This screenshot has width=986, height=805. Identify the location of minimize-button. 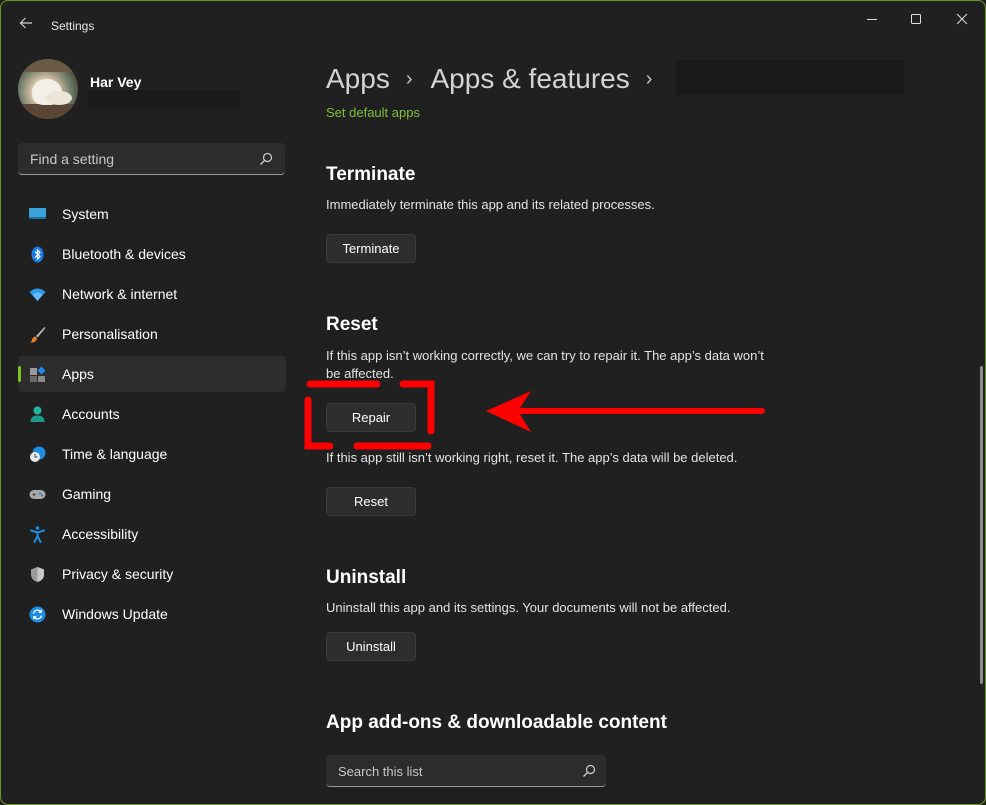
(872, 19).